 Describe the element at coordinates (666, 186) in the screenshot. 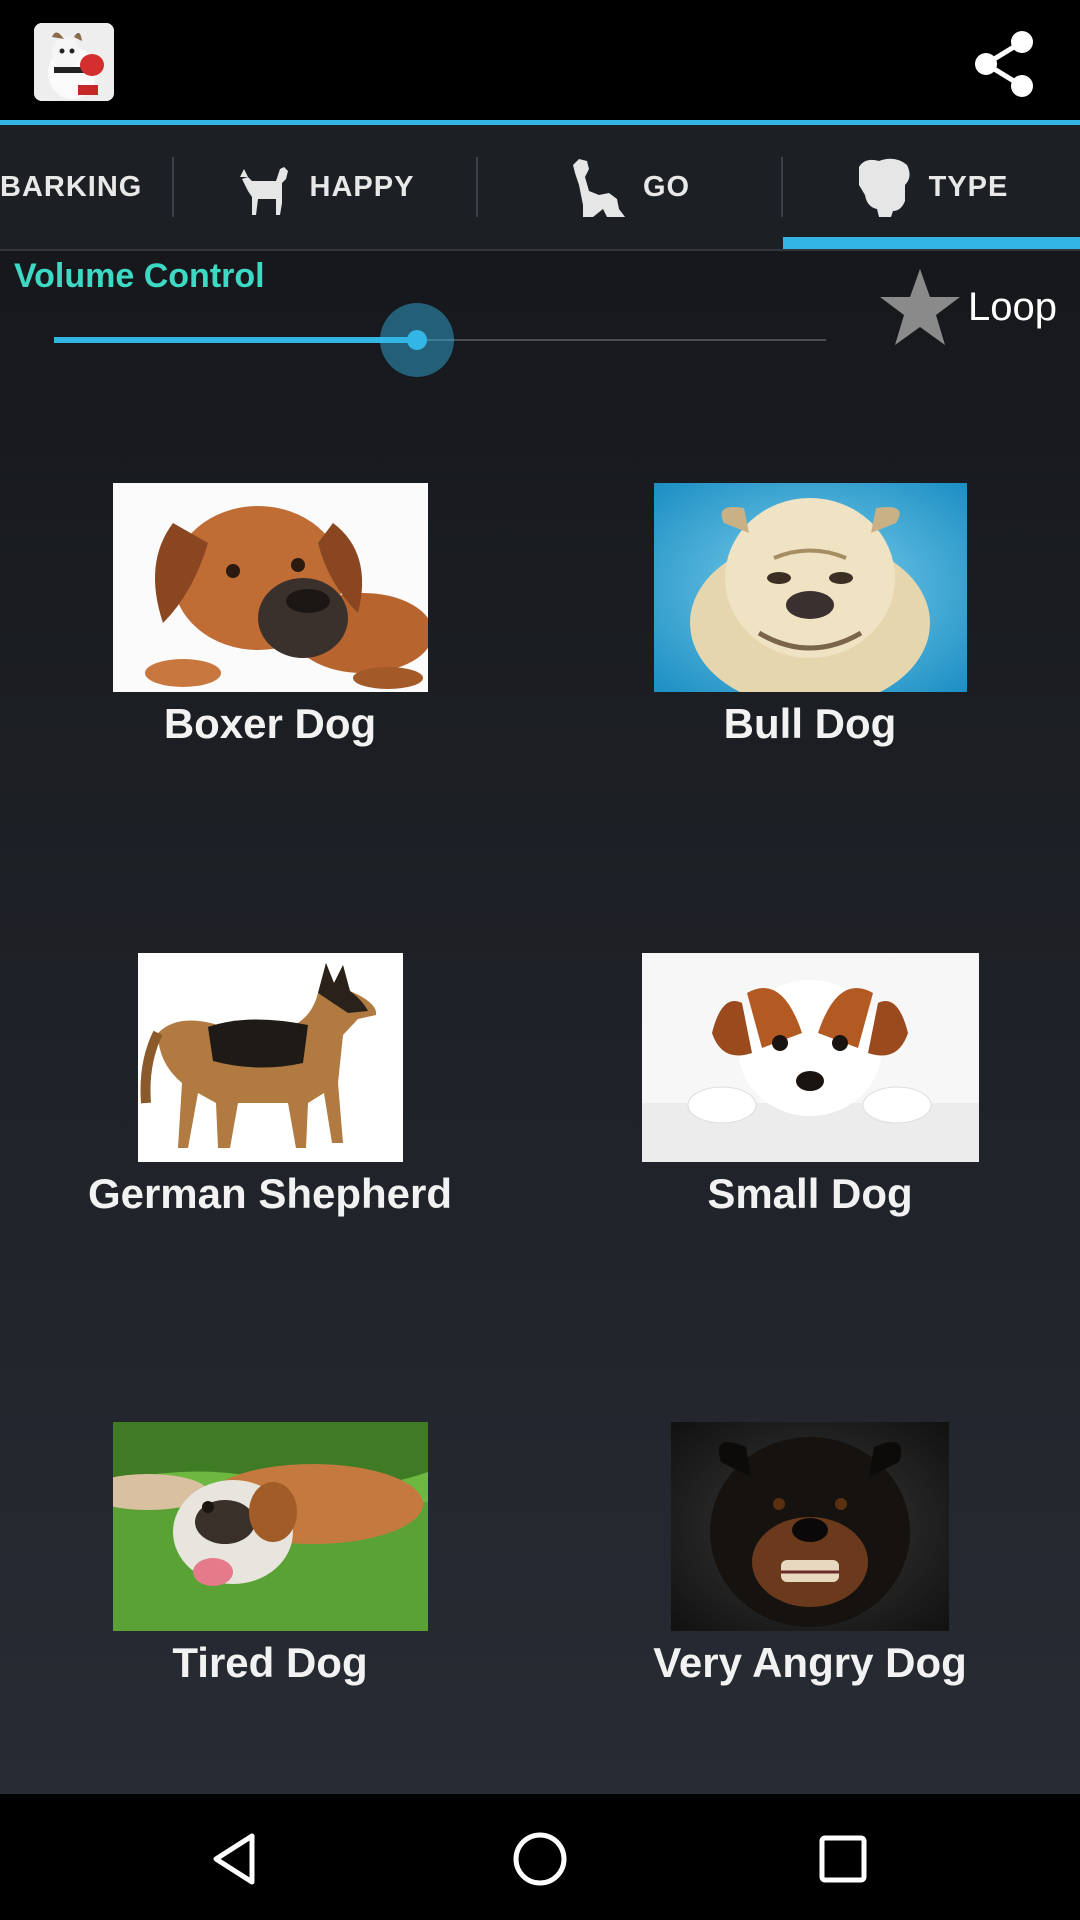

I see `tab-go-label: GO` at that location.